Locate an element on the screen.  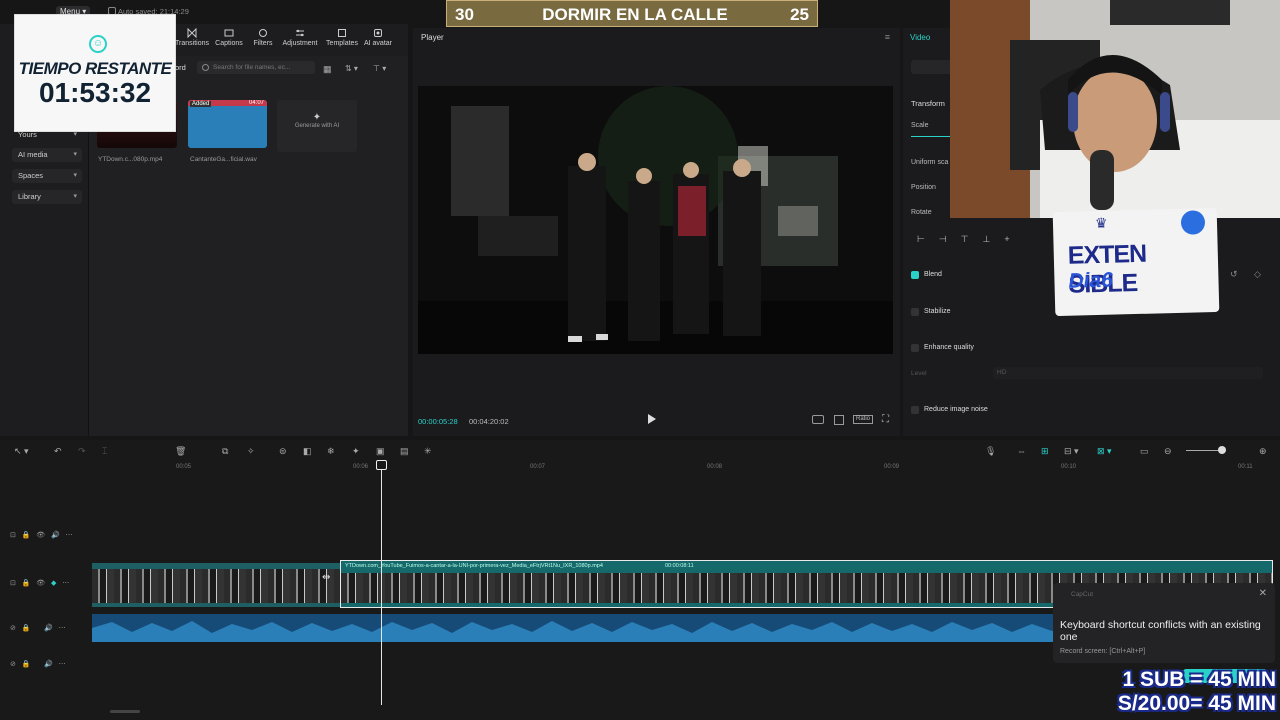
crown-icon: ♛ is located at coordinates (1101, 223).